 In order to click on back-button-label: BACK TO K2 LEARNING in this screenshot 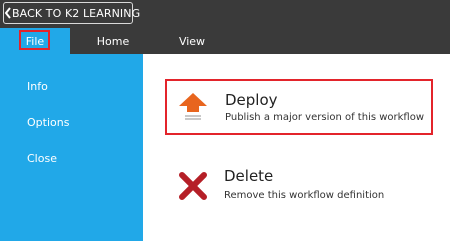, I will do `click(76, 13)`.